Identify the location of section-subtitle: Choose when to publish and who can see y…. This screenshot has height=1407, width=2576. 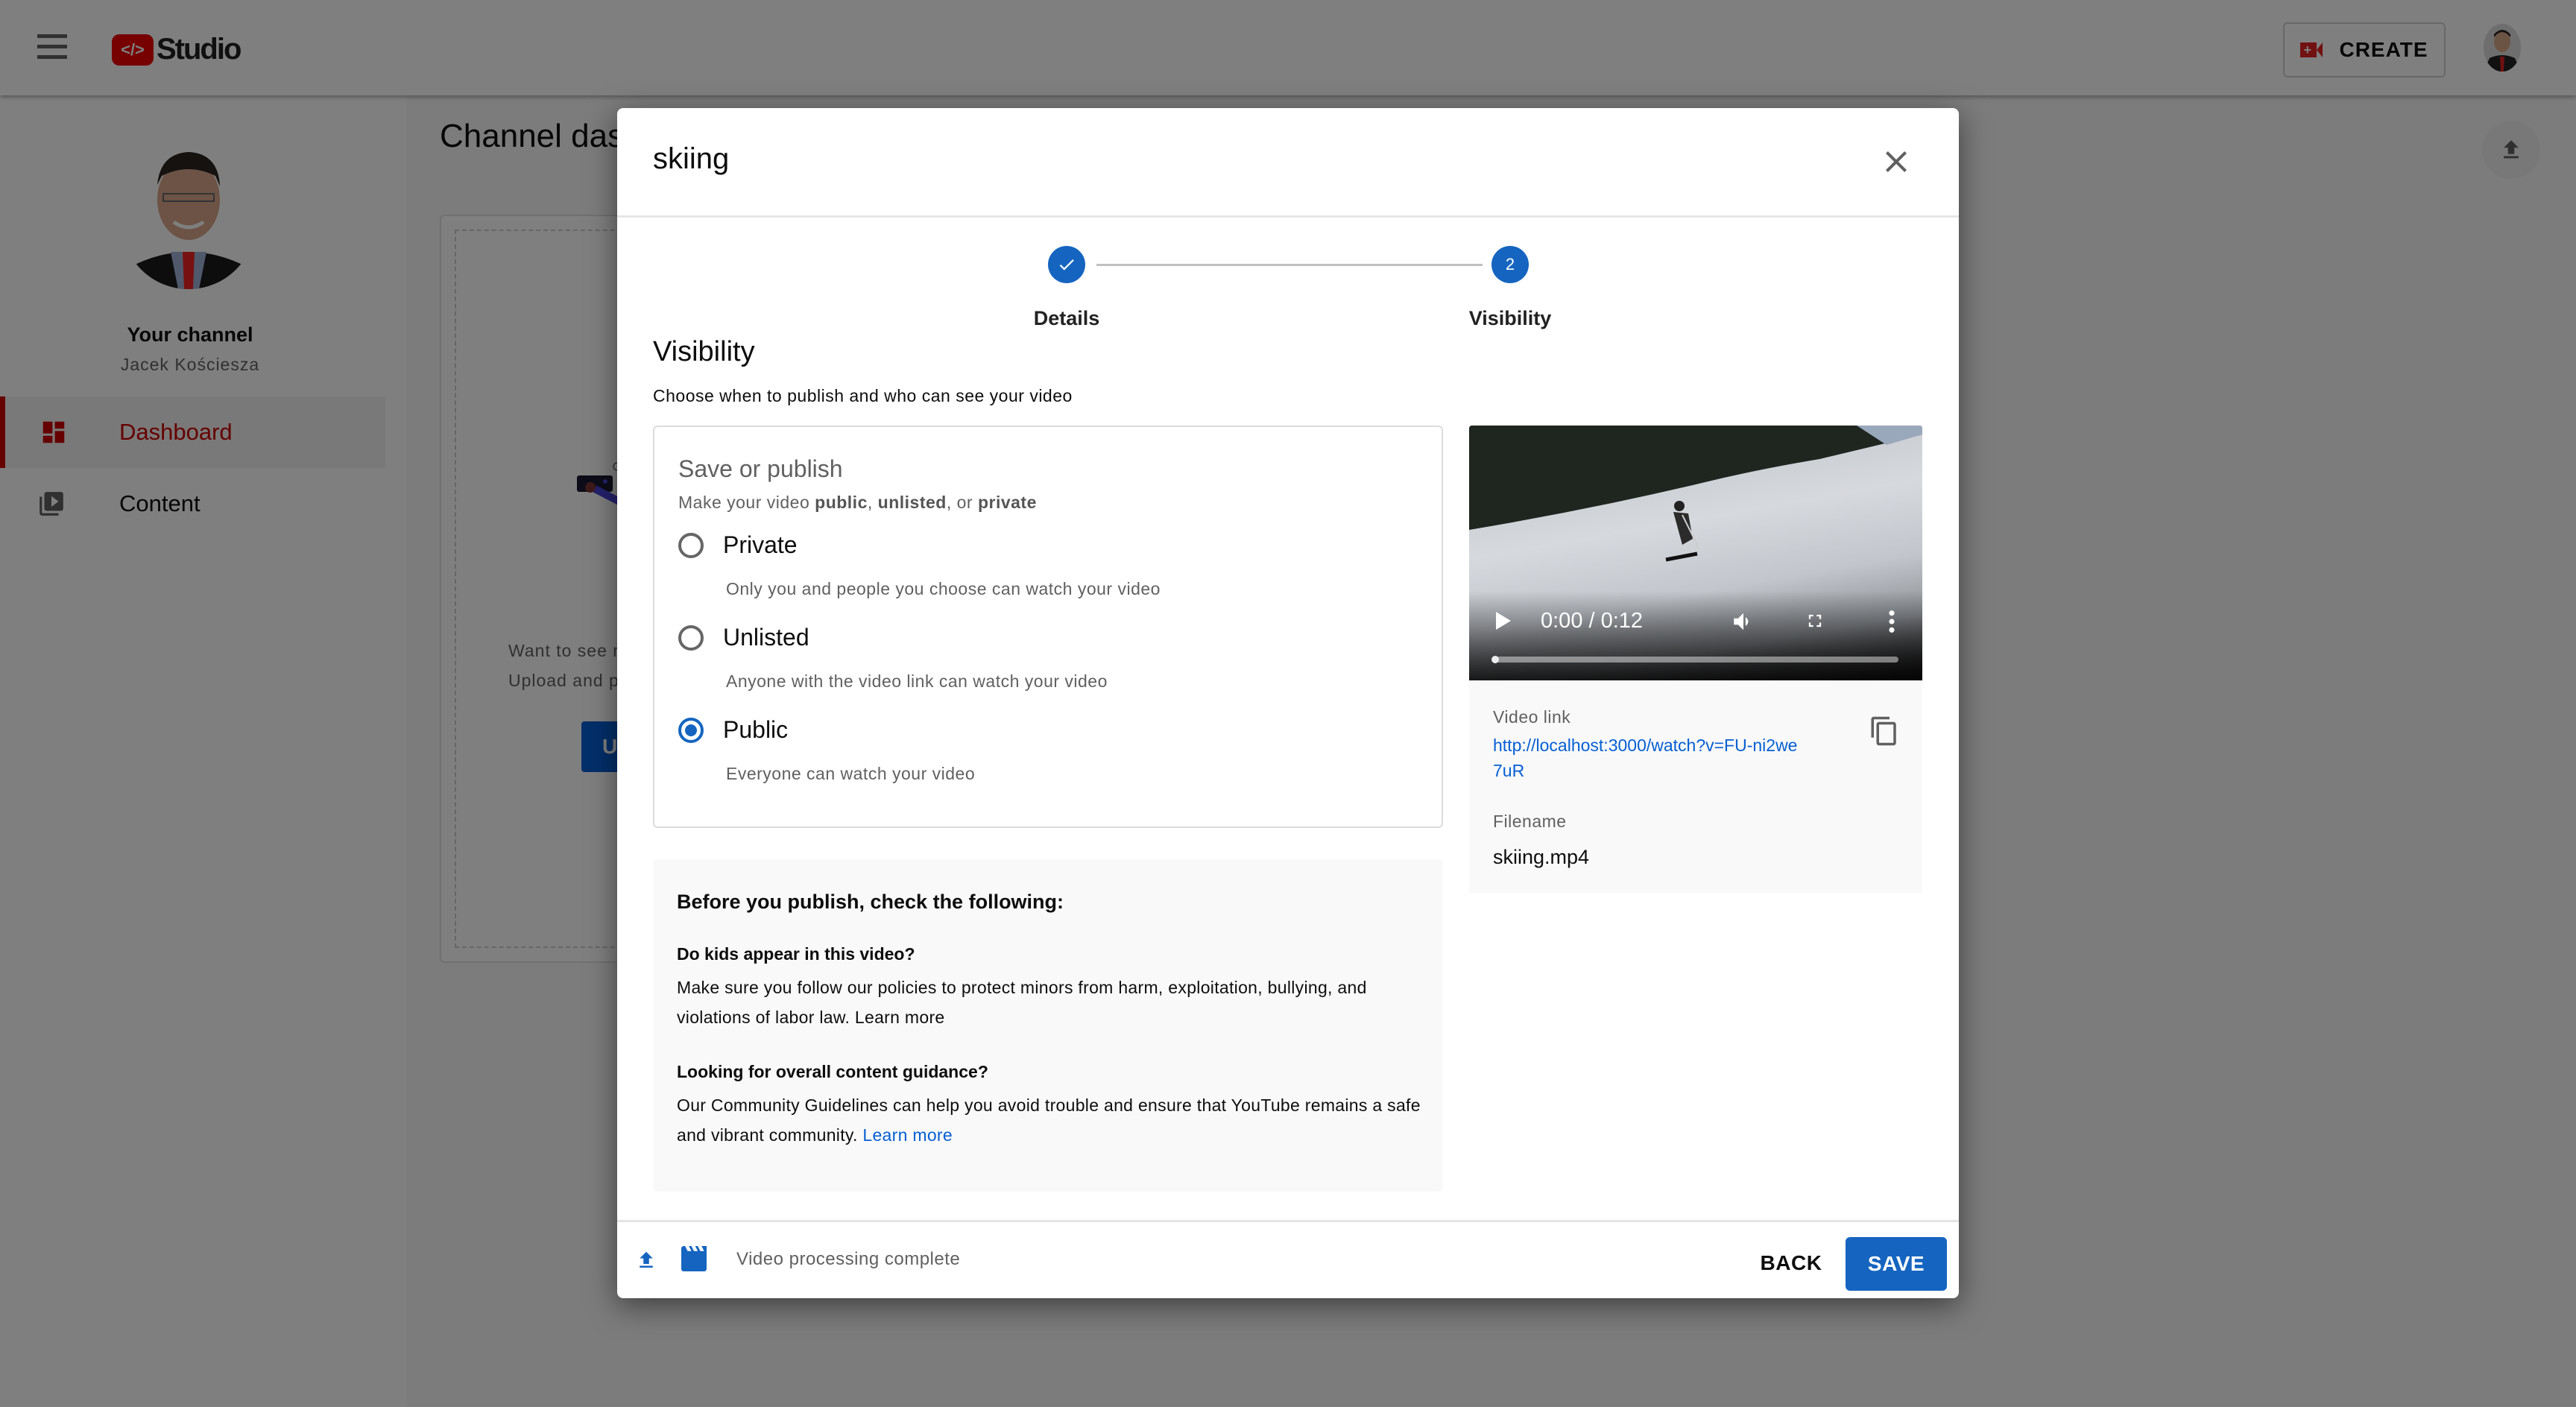
(863, 395).